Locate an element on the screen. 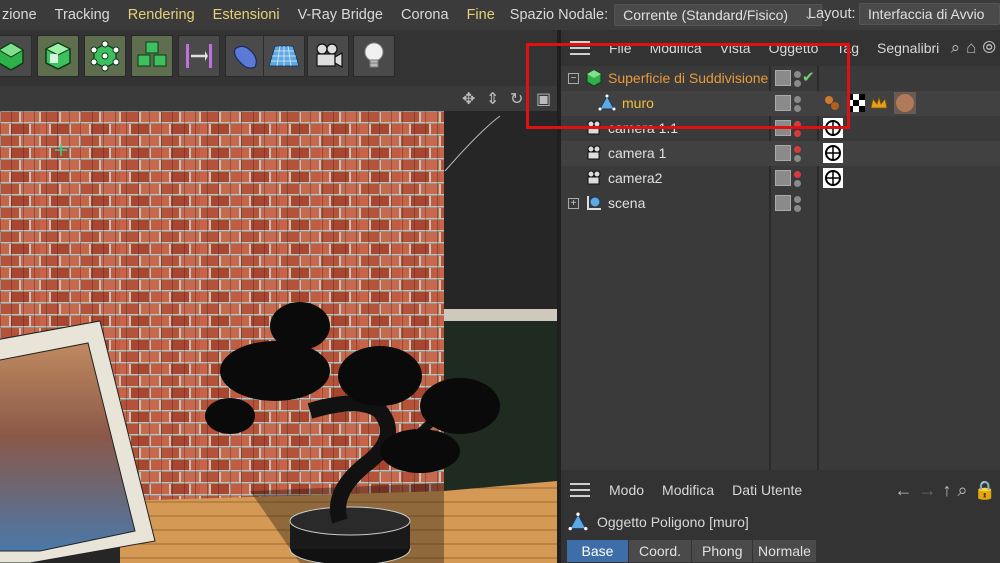 The width and height of the screenshot is (1000, 563). light-bulb-icon is located at coordinates (374, 55).